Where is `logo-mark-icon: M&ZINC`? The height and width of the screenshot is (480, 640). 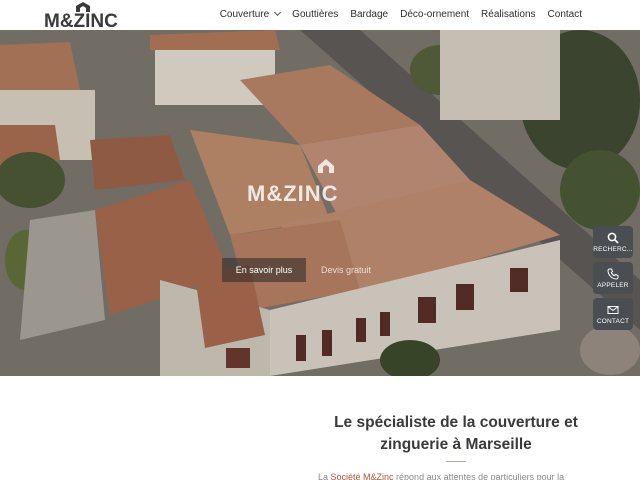 logo-mark-icon: M&ZINC is located at coordinates (81, 16).